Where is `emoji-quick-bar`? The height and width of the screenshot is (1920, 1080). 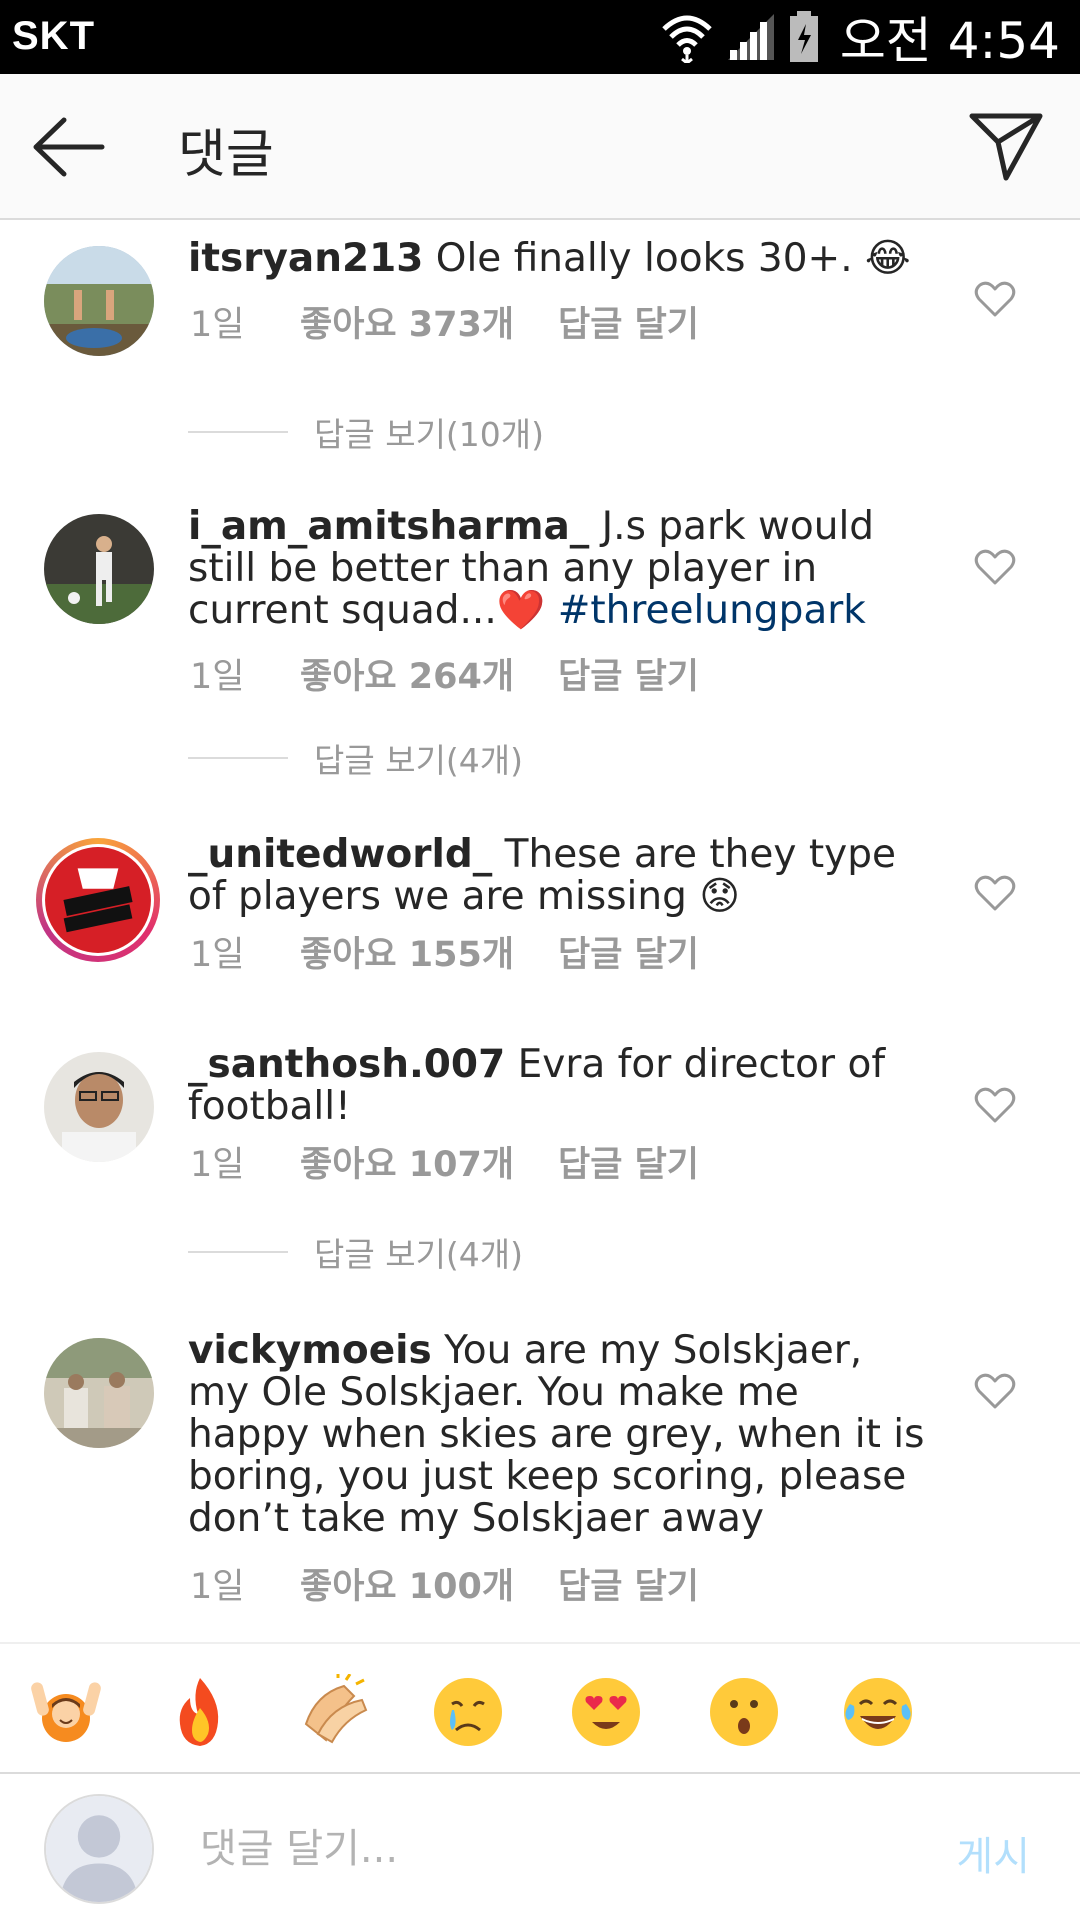 emoji-quick-bar is located at coordinates (540, 1708).